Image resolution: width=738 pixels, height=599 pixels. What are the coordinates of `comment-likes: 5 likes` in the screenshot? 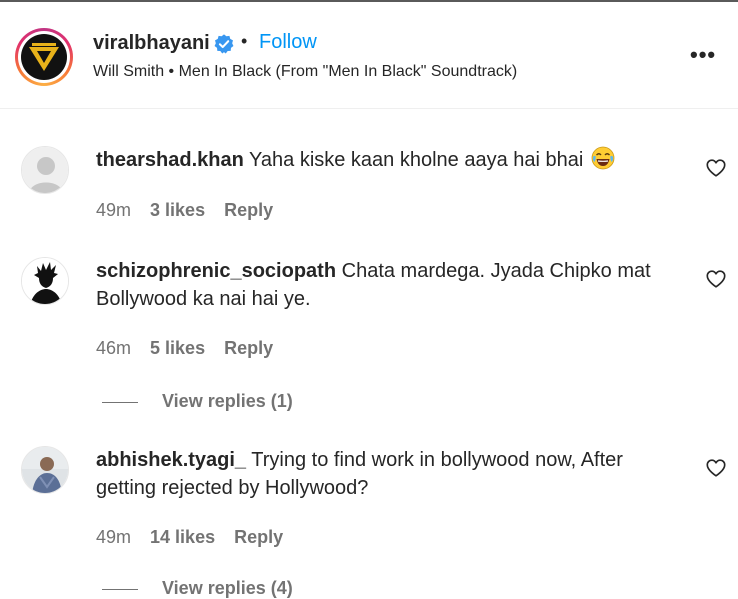 It's located at (177, 348).